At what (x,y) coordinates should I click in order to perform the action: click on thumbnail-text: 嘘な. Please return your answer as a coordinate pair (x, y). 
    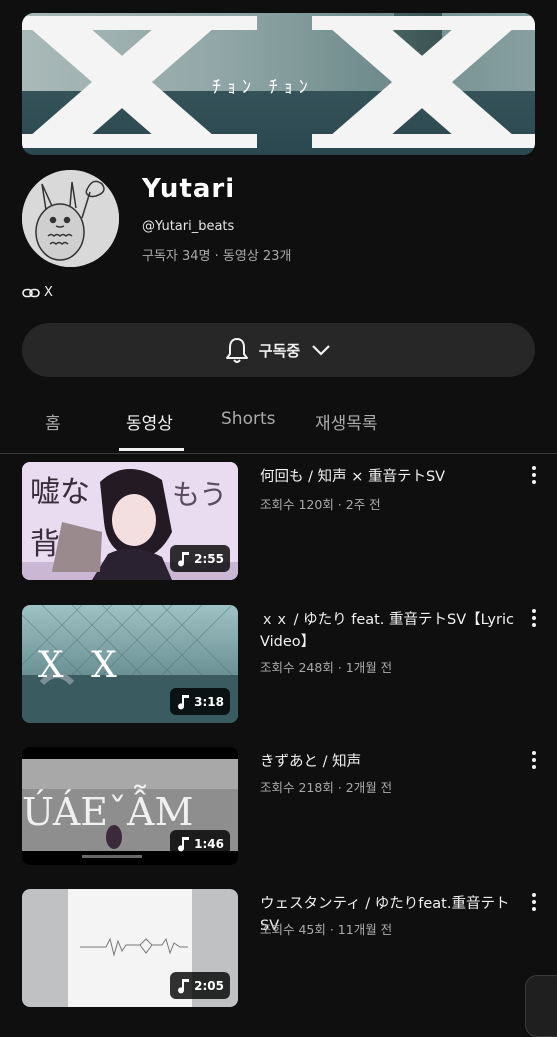
    Looking at the image, I should click on (60, 492).